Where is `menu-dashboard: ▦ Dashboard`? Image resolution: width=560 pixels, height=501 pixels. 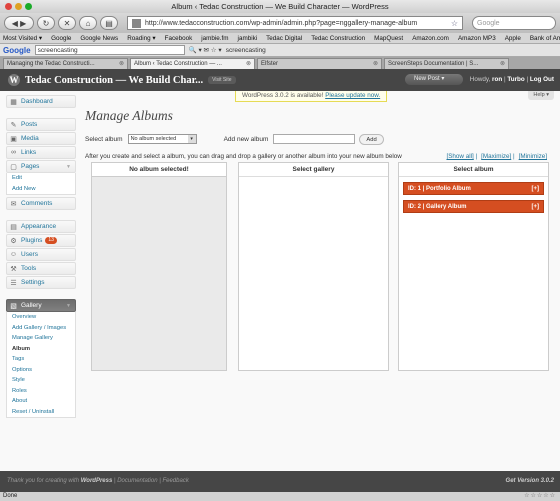 menu-dashboard: ▦ Dashboard is located at coordinates (41, 101).